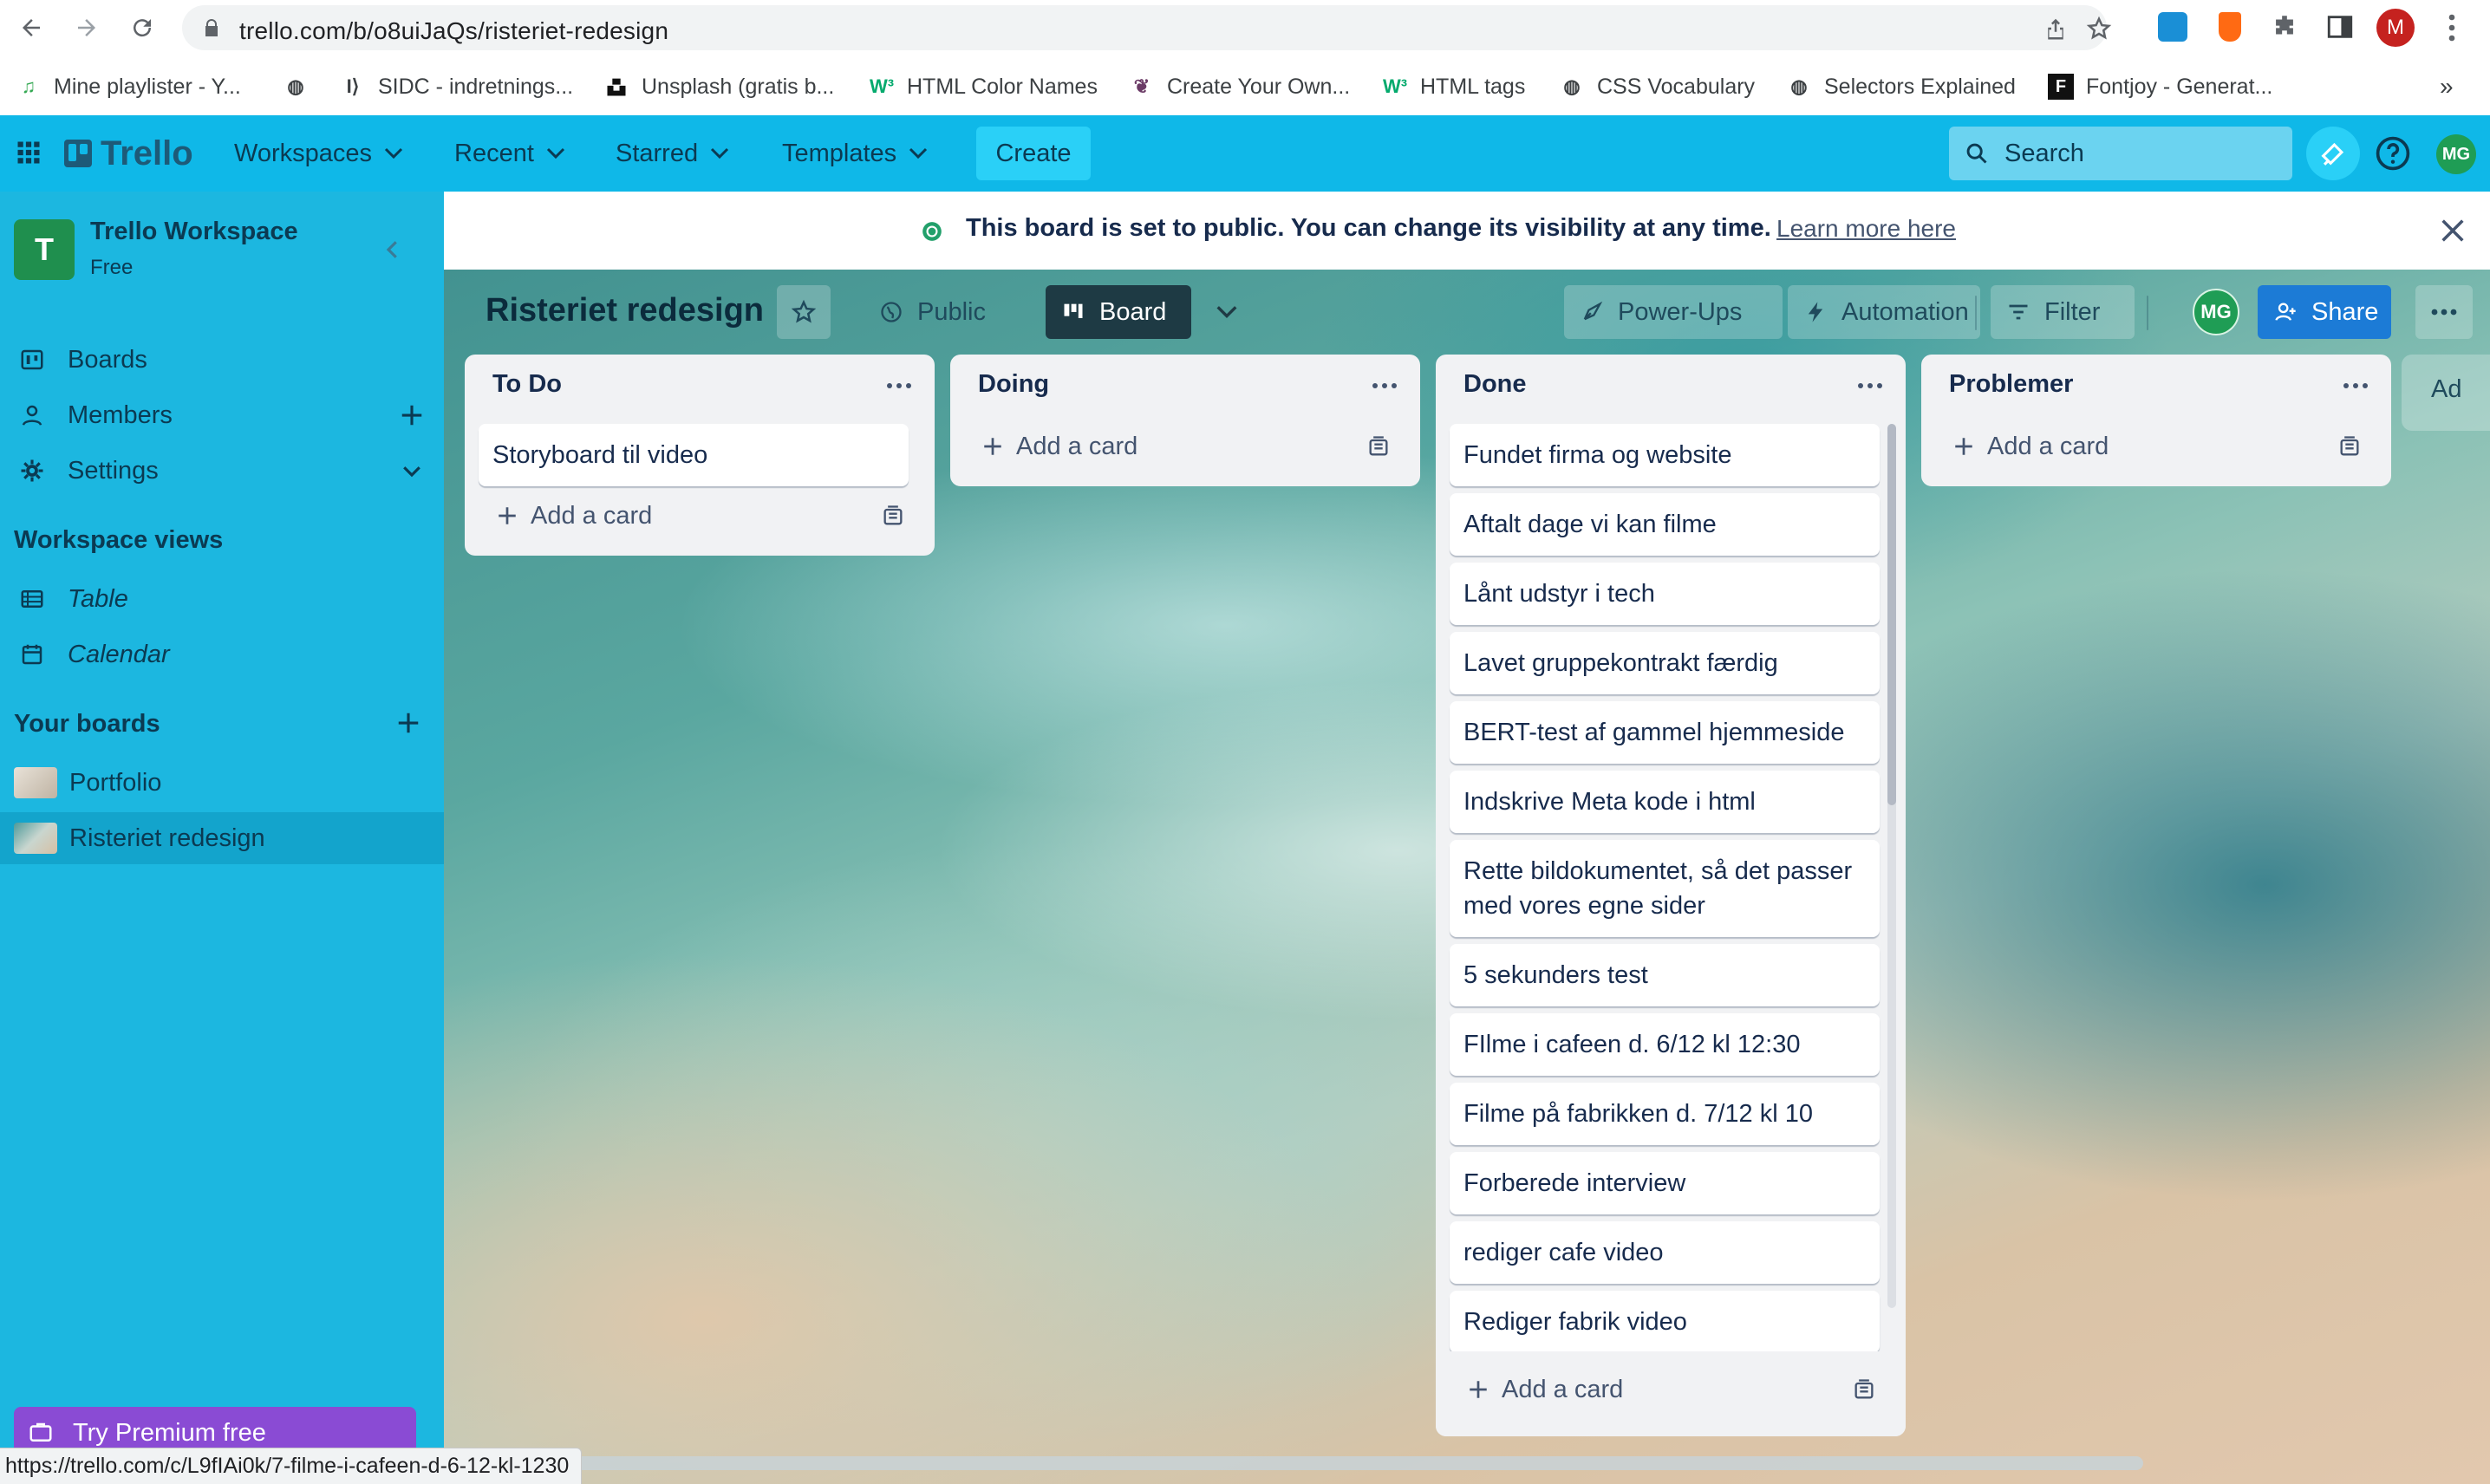  What do you see at coordinates (1657, 86) in the screenshot?
I see `bookmark-item: ◍ CSS Vocabulary` at bounding box center [1657, 86].